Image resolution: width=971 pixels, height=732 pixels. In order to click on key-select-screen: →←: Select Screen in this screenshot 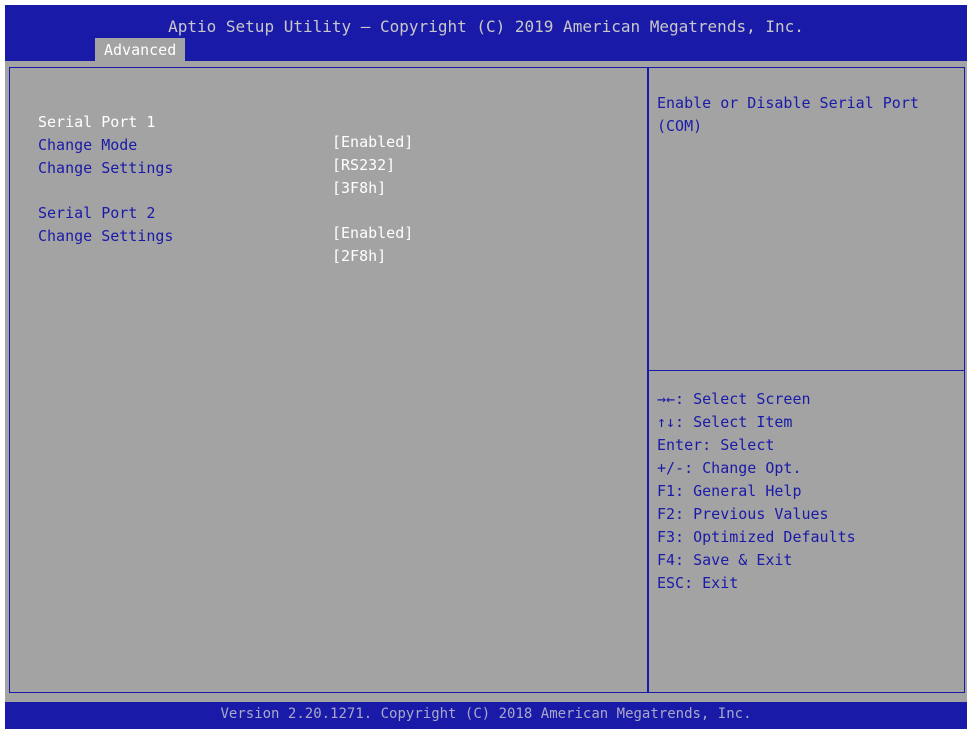, I will do `click(734, 399)`.